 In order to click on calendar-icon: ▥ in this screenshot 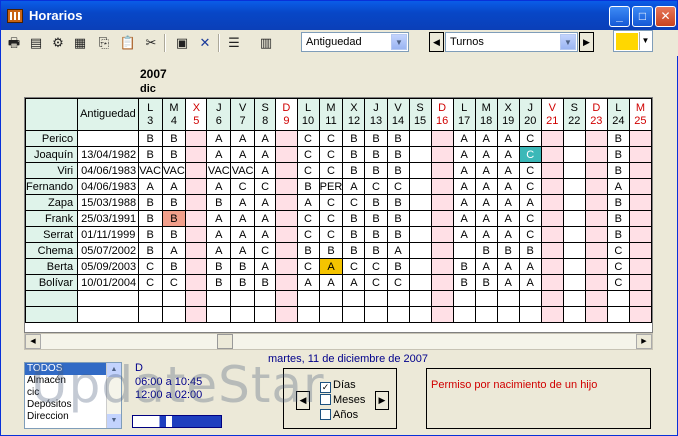, I will do `click(266, 43)`.